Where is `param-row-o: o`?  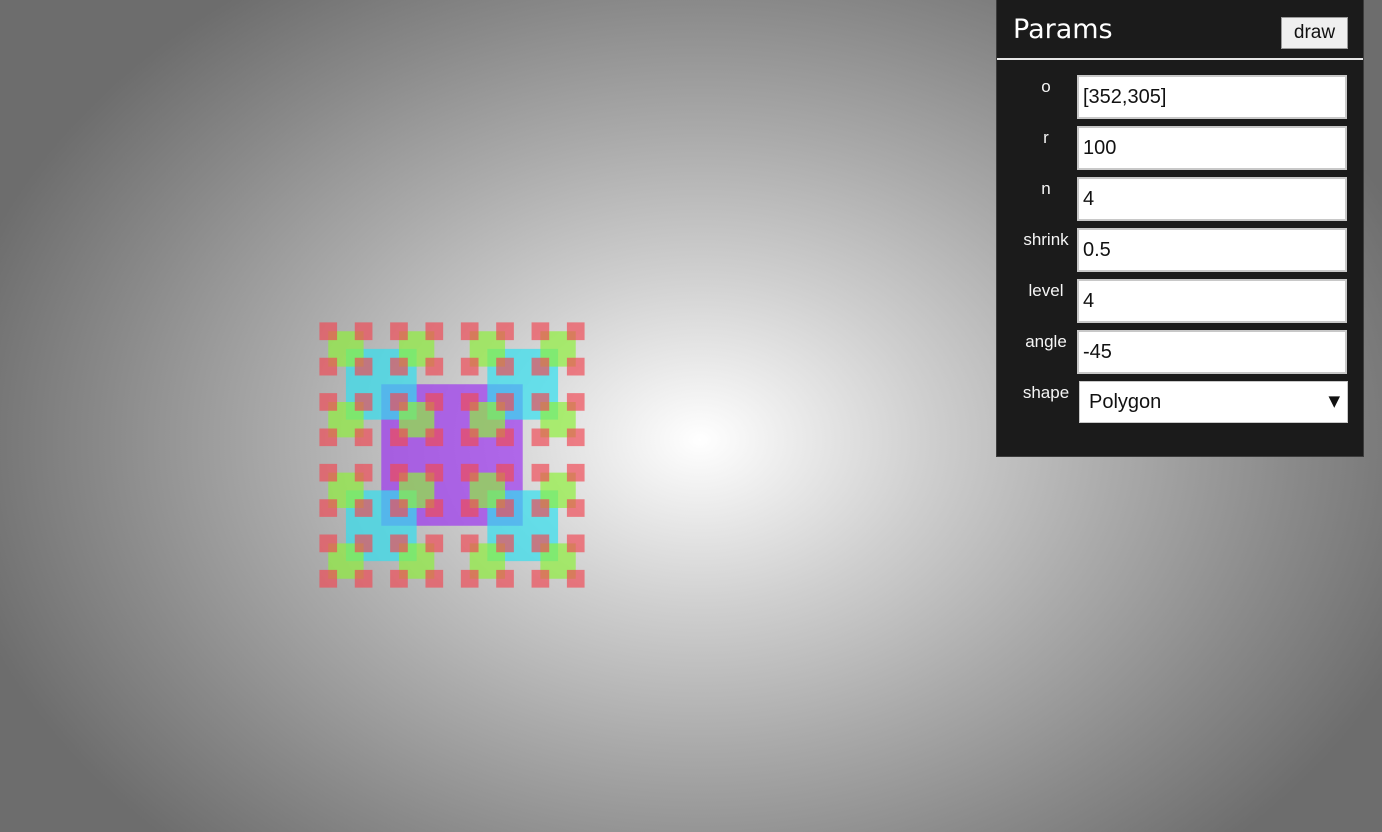
param-row-o: o is located at coordinates (1180, 98).